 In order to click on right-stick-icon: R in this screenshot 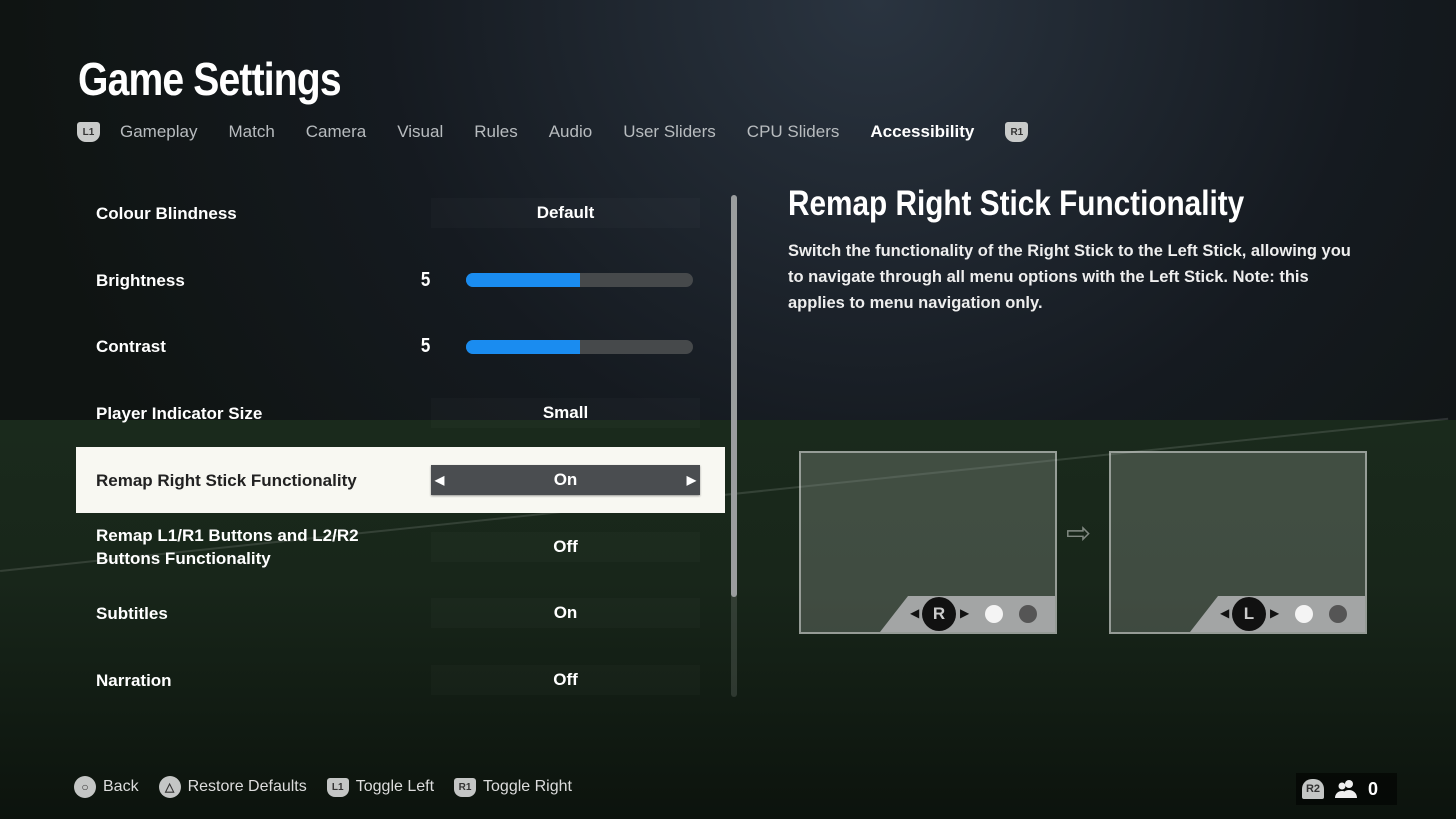, I will do `click(939, 614)`.